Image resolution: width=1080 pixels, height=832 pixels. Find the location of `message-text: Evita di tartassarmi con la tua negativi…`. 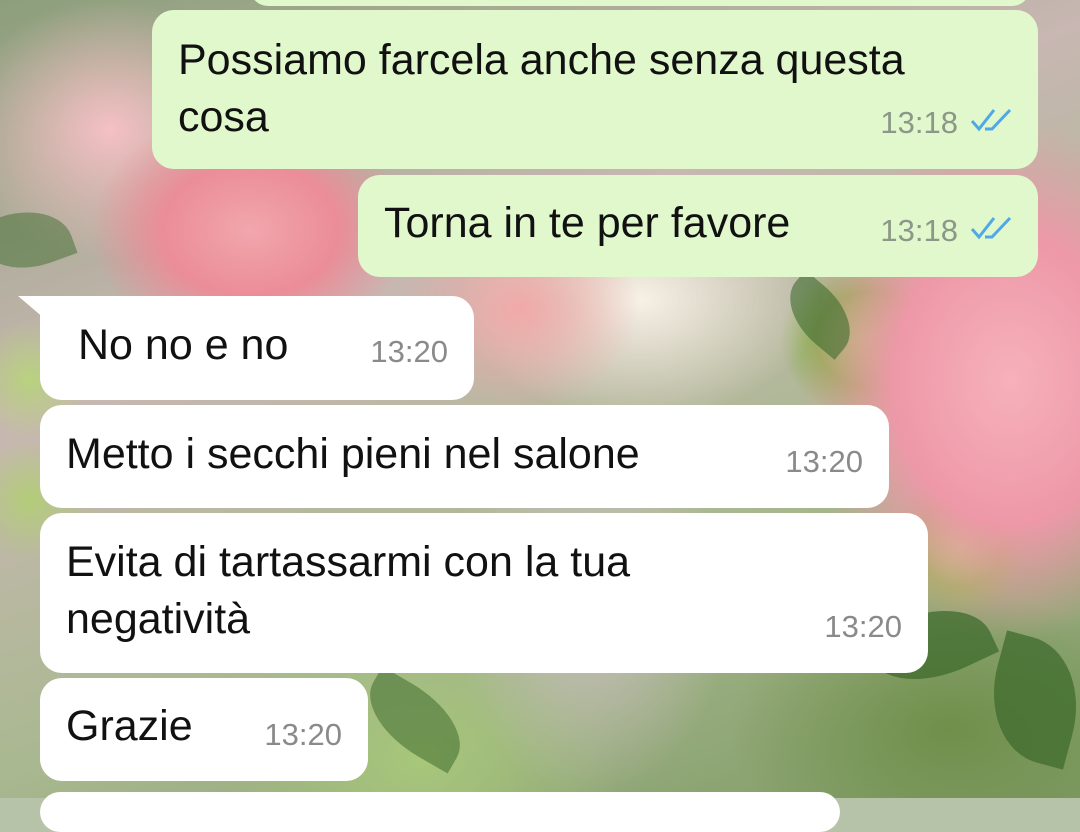

message-text: Evita di tartassarmi con la tua negativi… is located at coordinates (348, 590).